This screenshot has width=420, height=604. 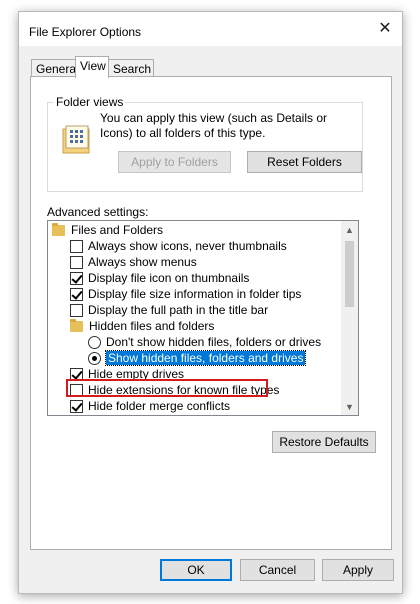 What do you see at coordinates (385, 28) in the screenshot?
I see `close-icon: ✕` at bounding box center [385, 28].